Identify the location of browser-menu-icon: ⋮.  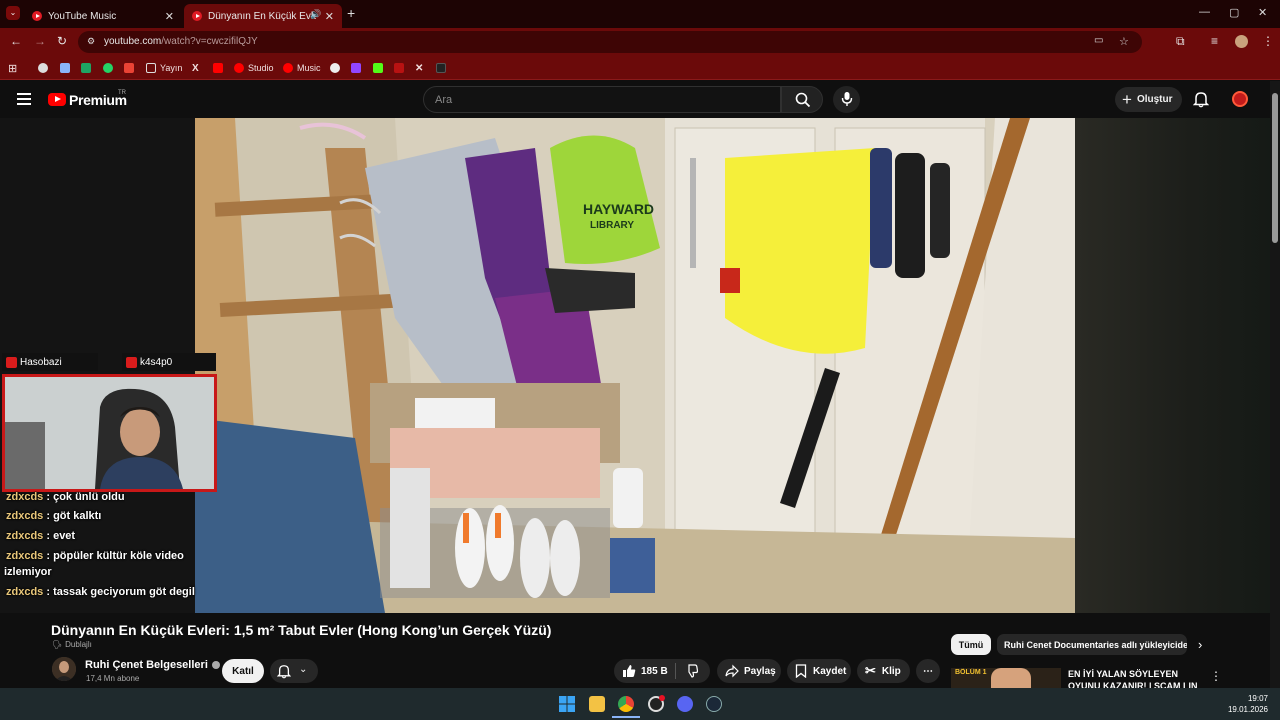
(1268, 41).